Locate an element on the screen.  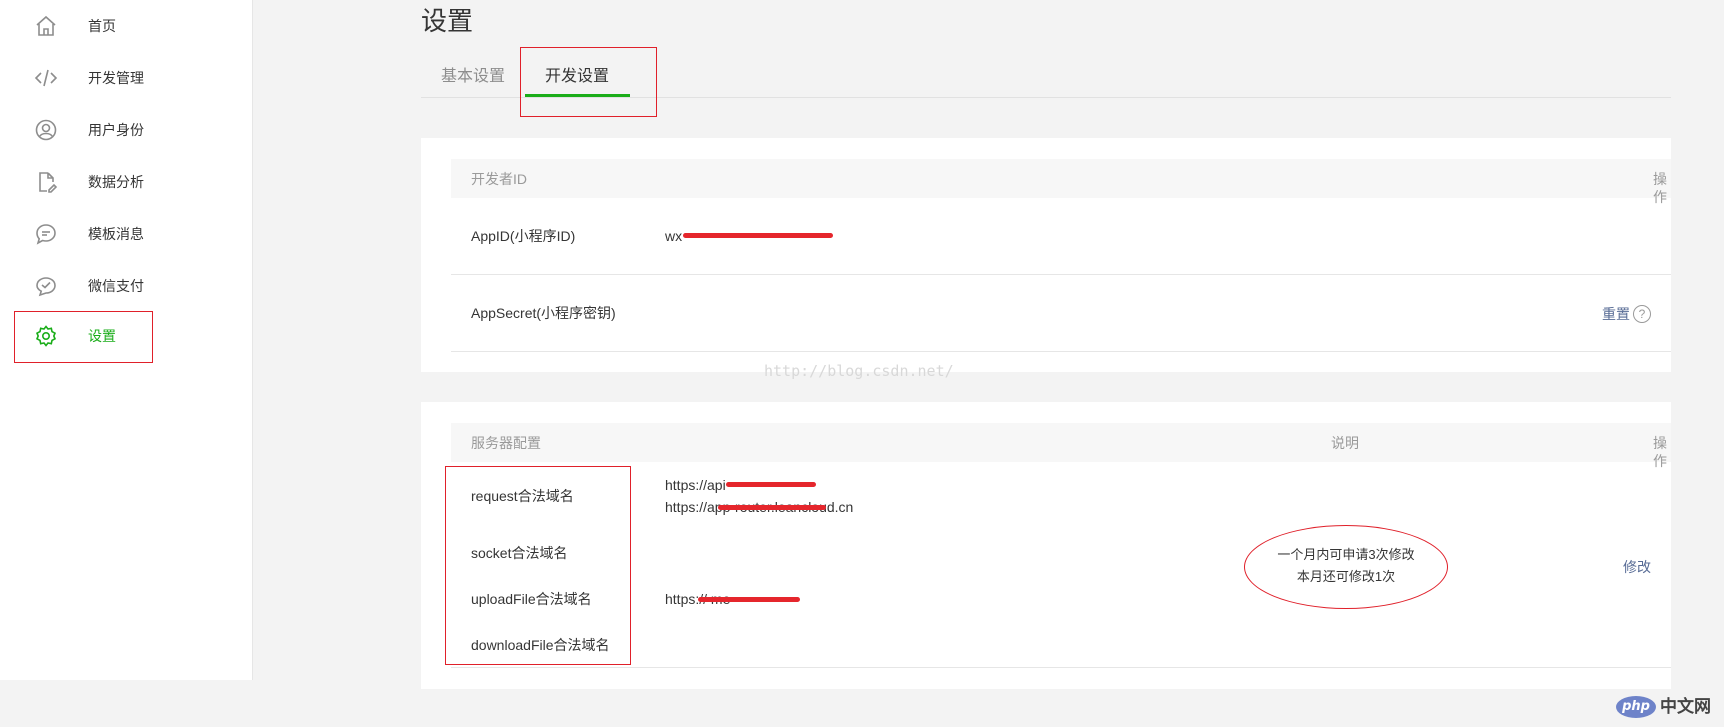
user-icon is located at coordinates (46, 130).